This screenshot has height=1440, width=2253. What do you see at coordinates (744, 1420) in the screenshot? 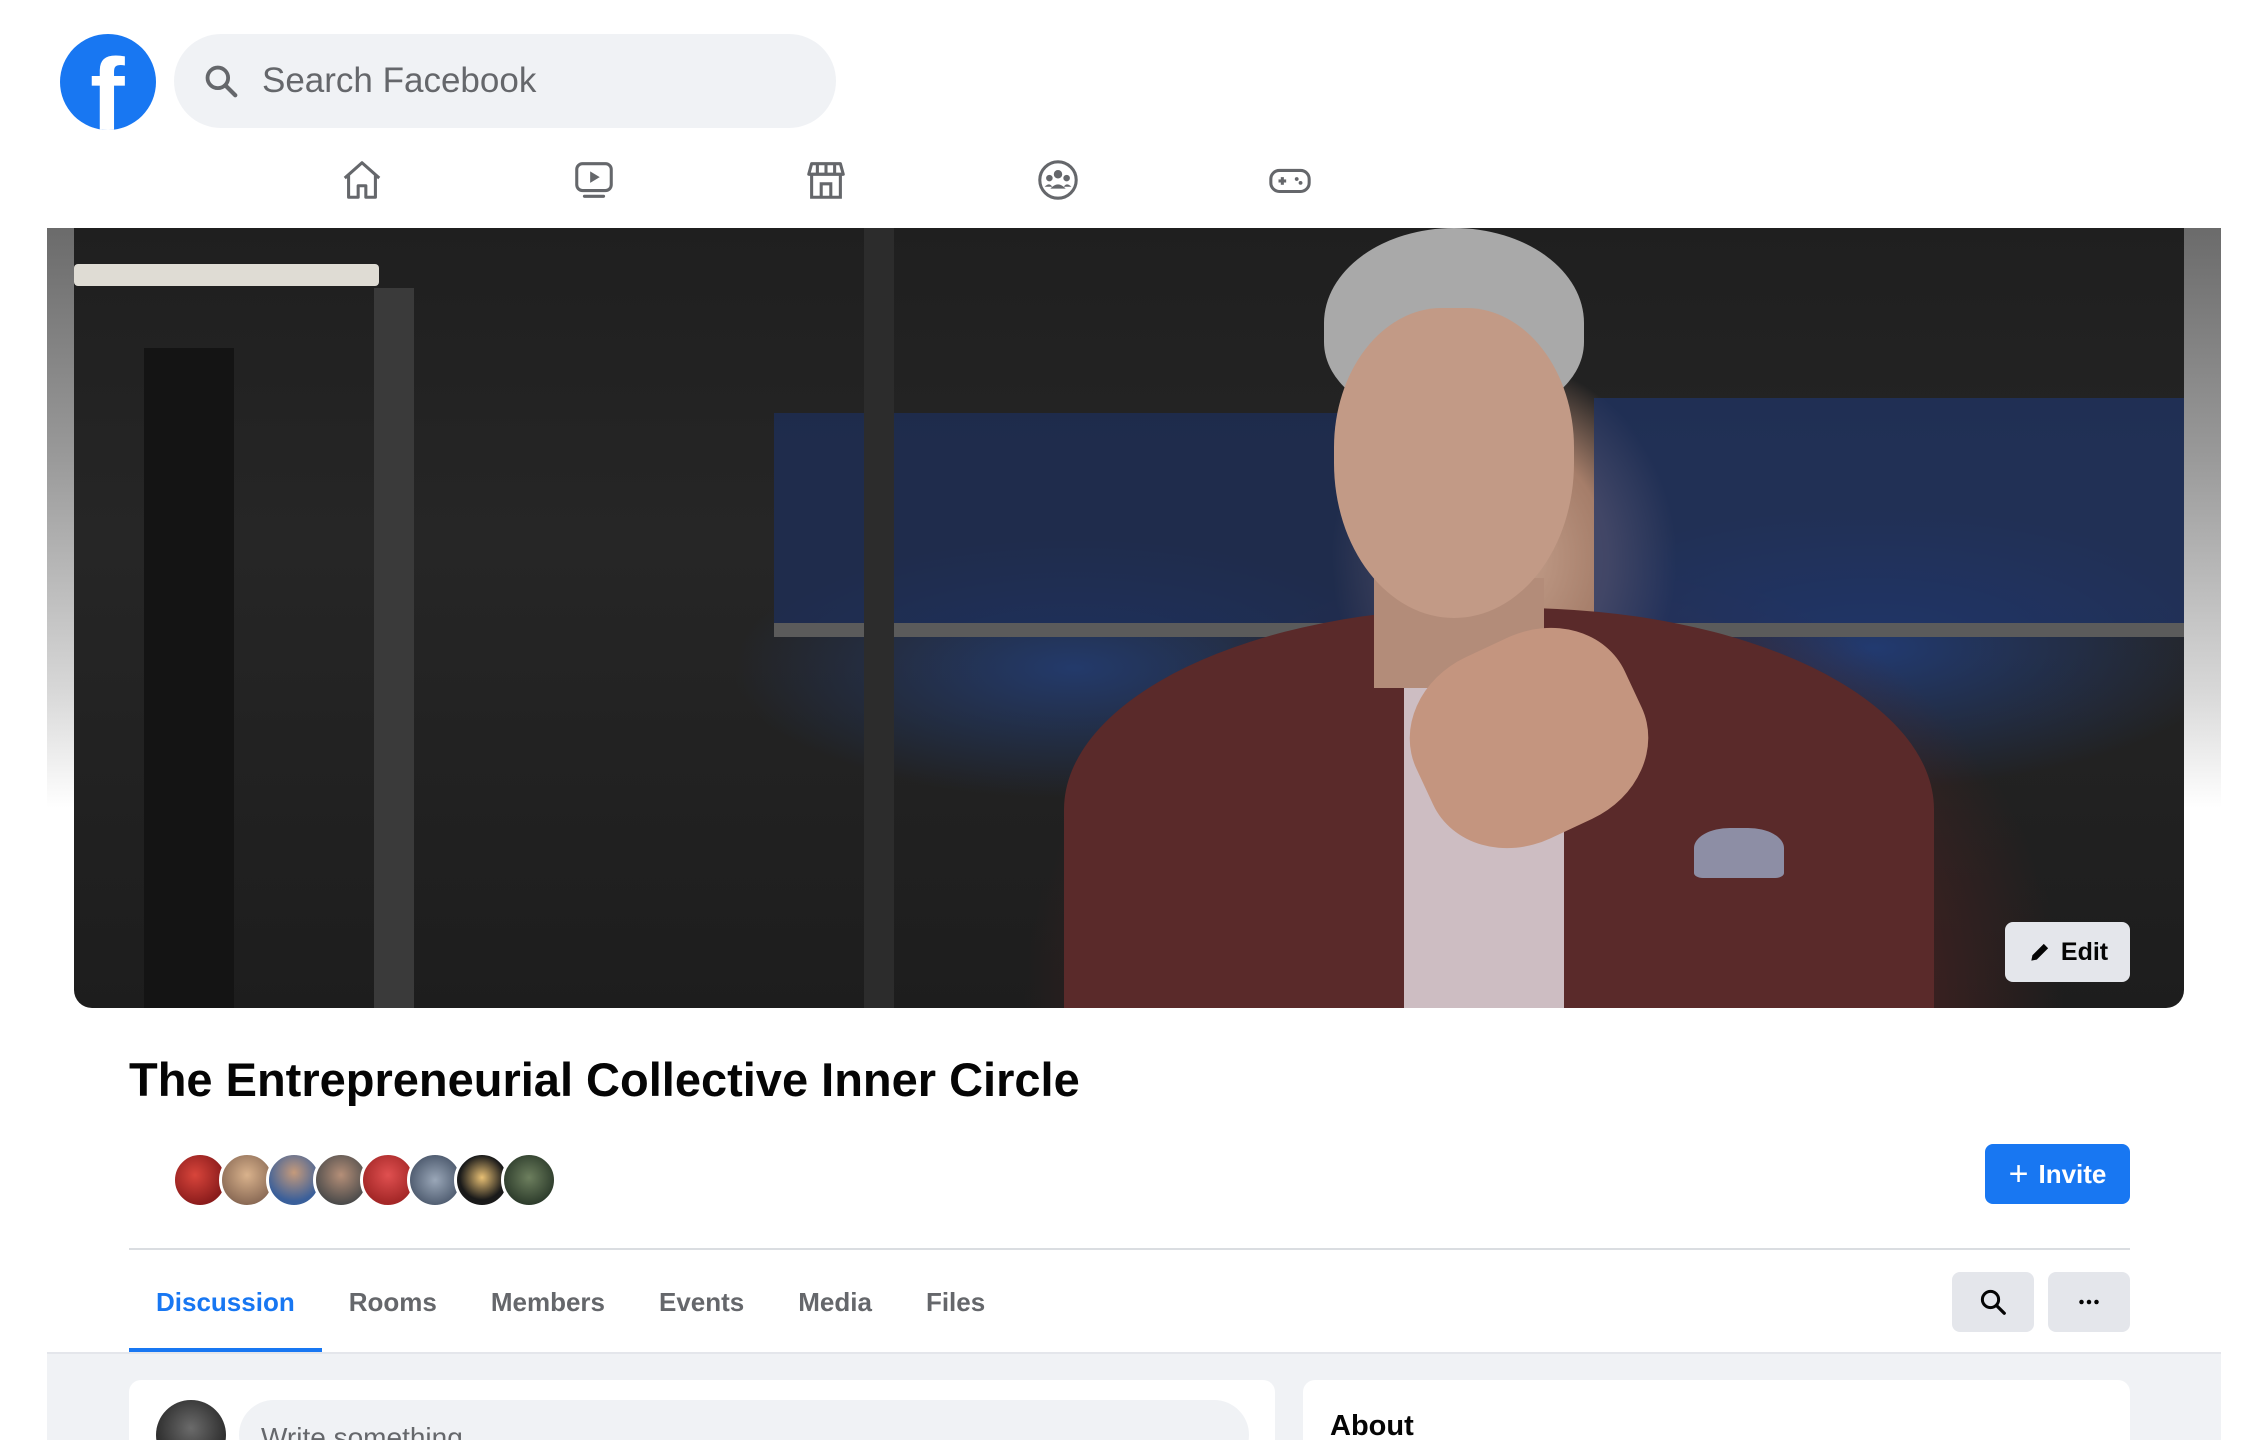
I see `write-something-input: Write something` at bounding box center [744, 1420].